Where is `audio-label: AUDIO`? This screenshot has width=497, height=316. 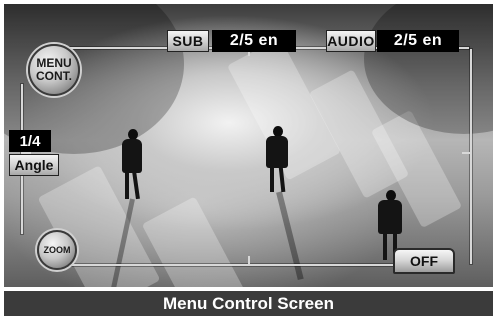 audio-label: AUDIO is located at coordinates (351, 41).